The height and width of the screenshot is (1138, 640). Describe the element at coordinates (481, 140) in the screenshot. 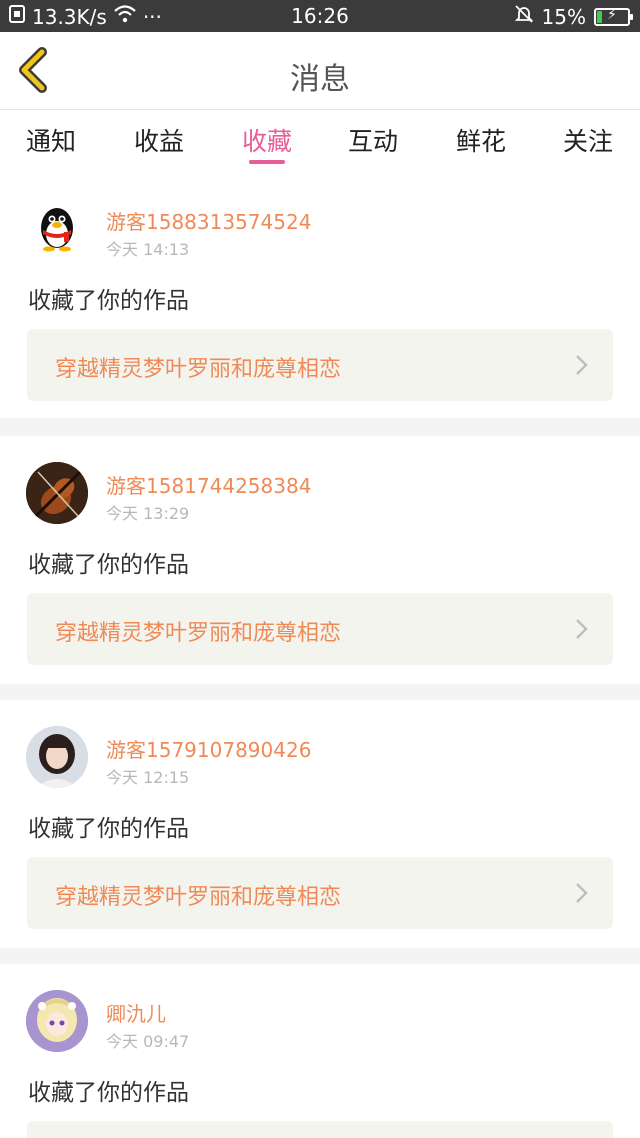

I see `tab-flowers: 鲜花` at that location.